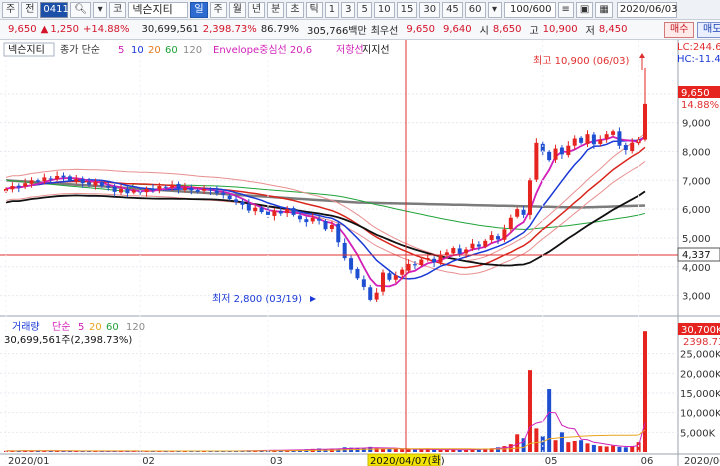 The image size is (720, 466). I want to click on calendar-icon: ▦, so click(604, 9).